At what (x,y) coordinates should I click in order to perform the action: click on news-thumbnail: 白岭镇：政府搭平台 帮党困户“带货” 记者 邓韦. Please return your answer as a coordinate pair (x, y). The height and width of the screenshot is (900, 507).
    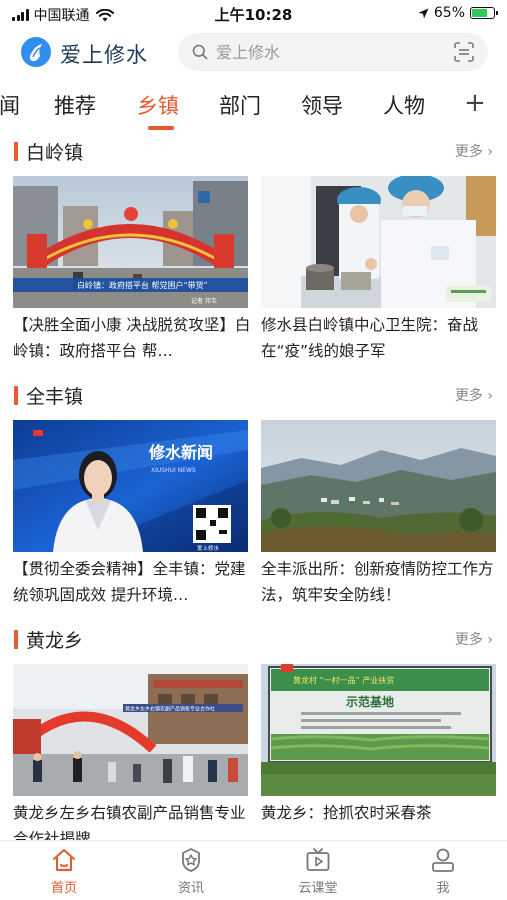
    Looking at the image, I should click on (130, 242).